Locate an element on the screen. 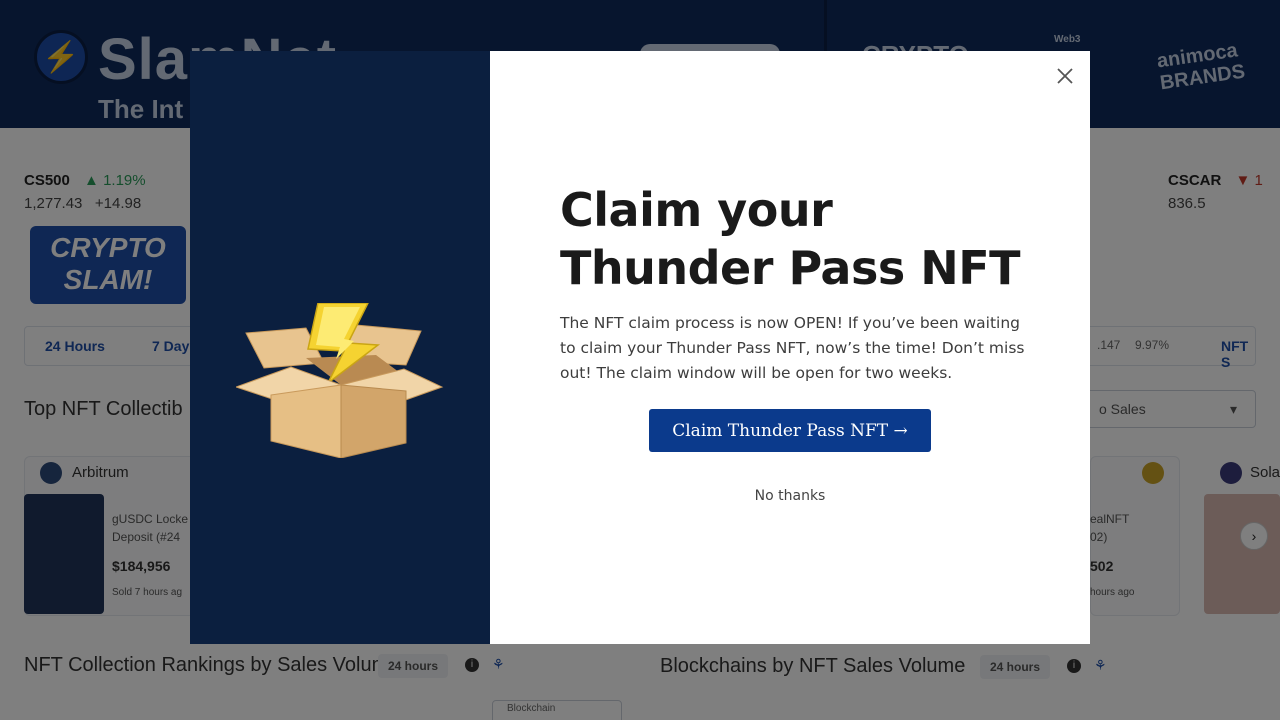 Image resolution: width=1280 pixels, height=720 pixels. modal-title: Claim your Thunder Pass NFT is located at coordinates (795, 239).